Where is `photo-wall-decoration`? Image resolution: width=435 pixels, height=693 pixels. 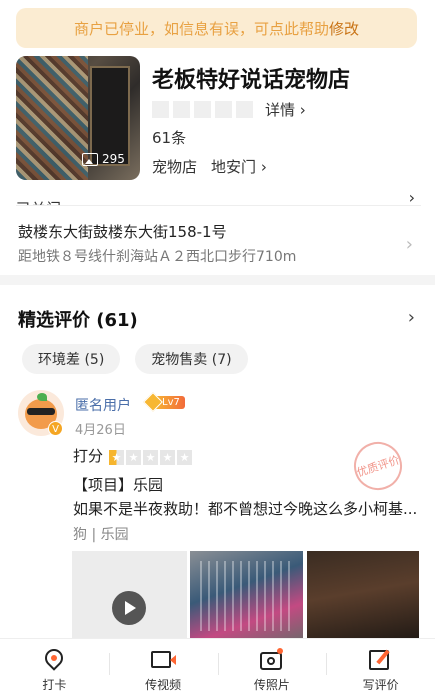 photo-wall-decoration is located at coordinates (52, 118).